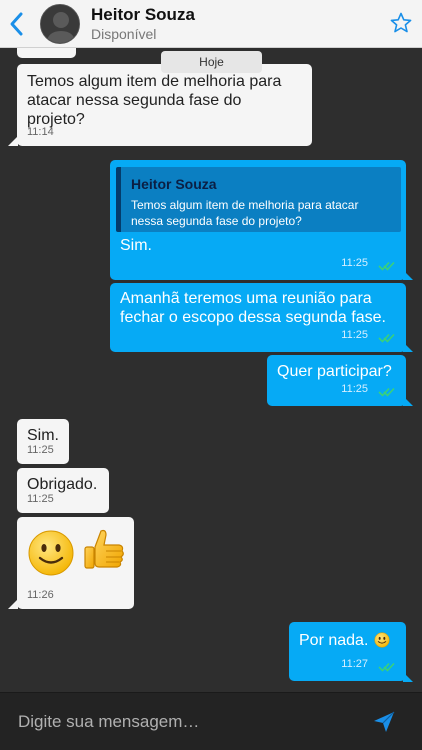 The width and height of the screenshot is (422, 750). Describe the element at coordinates (17, 24) in the screenshot. I see `chevron-left-icon` at that location.